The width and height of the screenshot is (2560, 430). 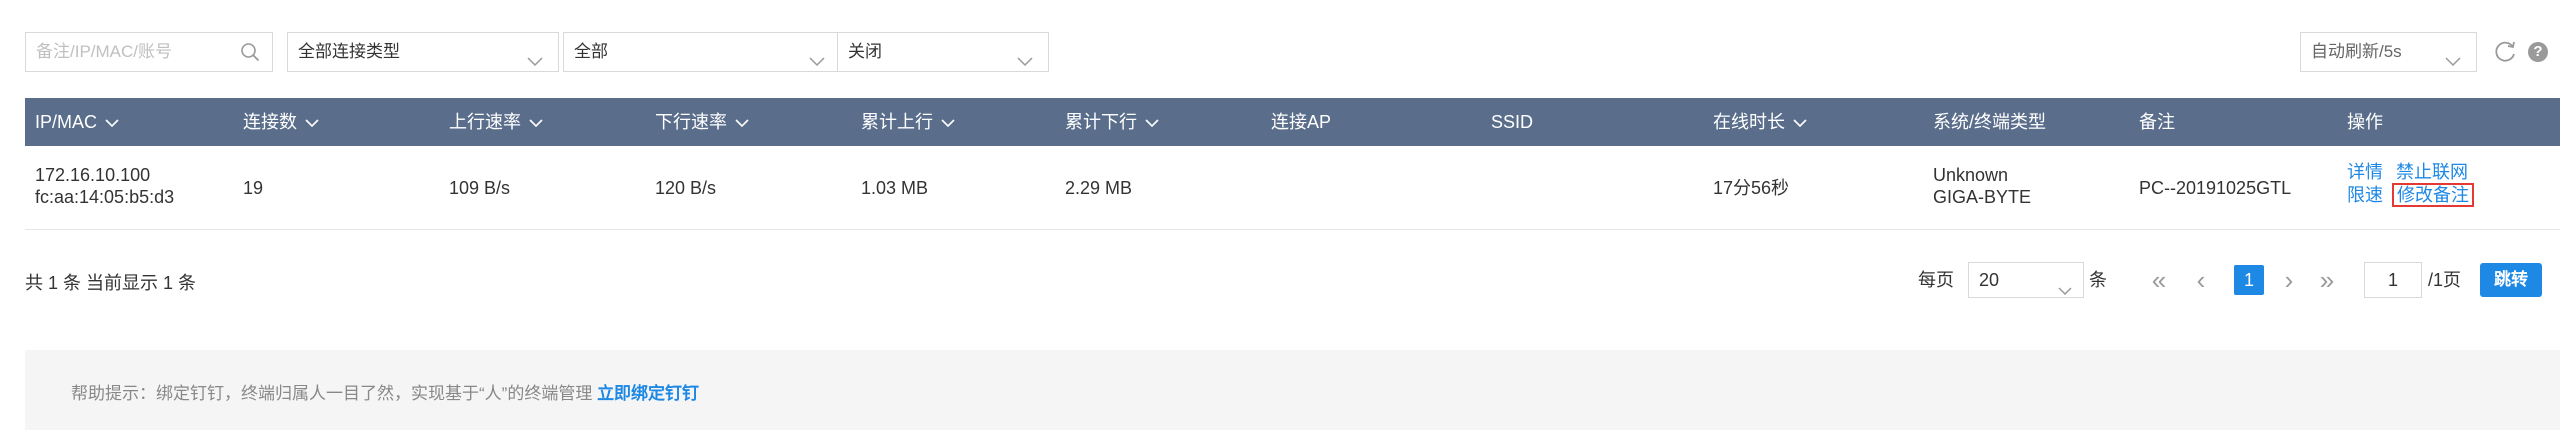 I want to click on per-page-unit: 条, so click(x=2098, y=280).